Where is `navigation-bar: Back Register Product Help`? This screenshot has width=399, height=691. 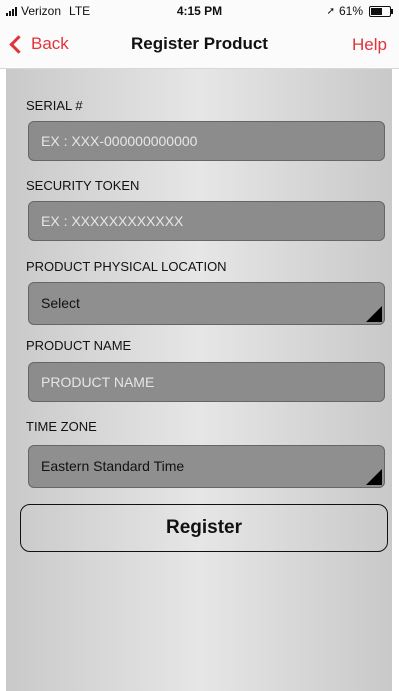
navigation-bar: Back Register Product Help is located at coordinates (199, 45).